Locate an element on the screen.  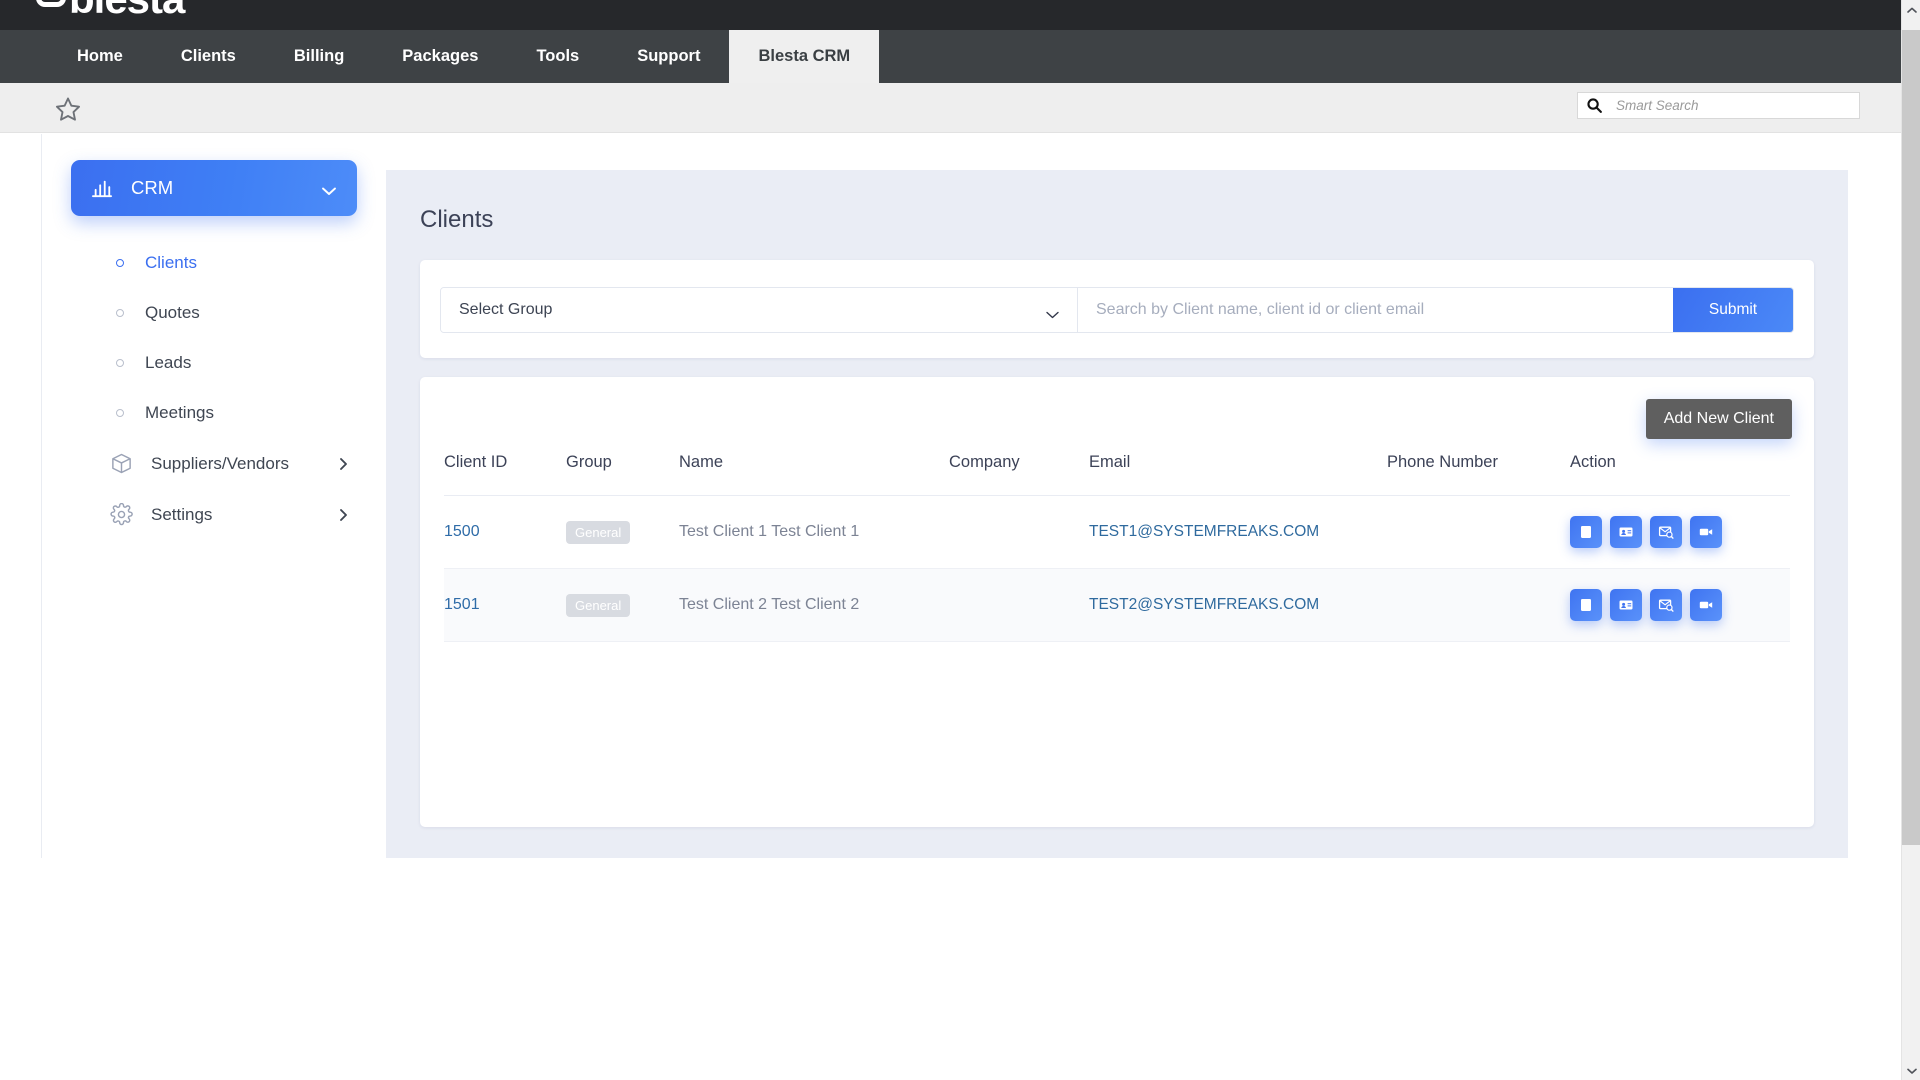
column-header-client-id: Client ID is located at coordinates (505, 474).